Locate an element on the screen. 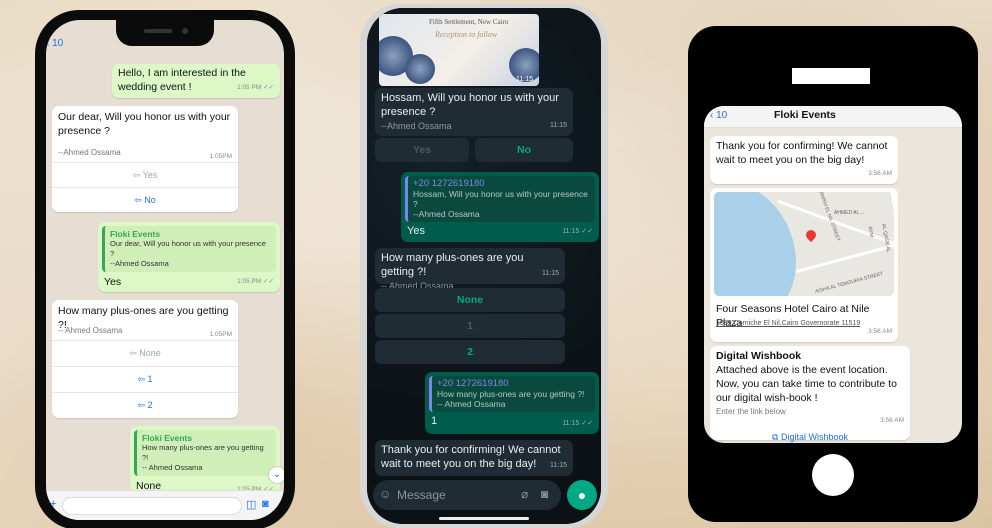  message-input is located at coordinates (152, 506).